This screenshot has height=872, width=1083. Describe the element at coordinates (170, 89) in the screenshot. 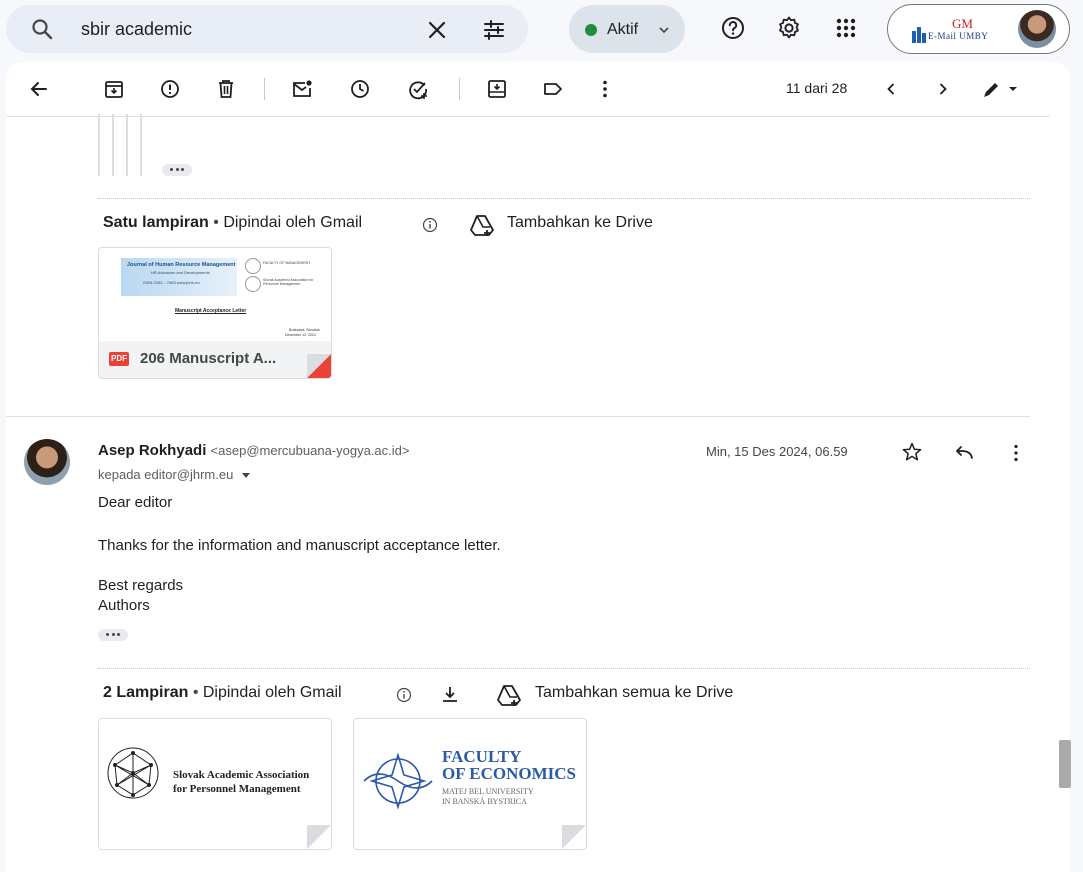

I see `report-spam-icon` at that location.